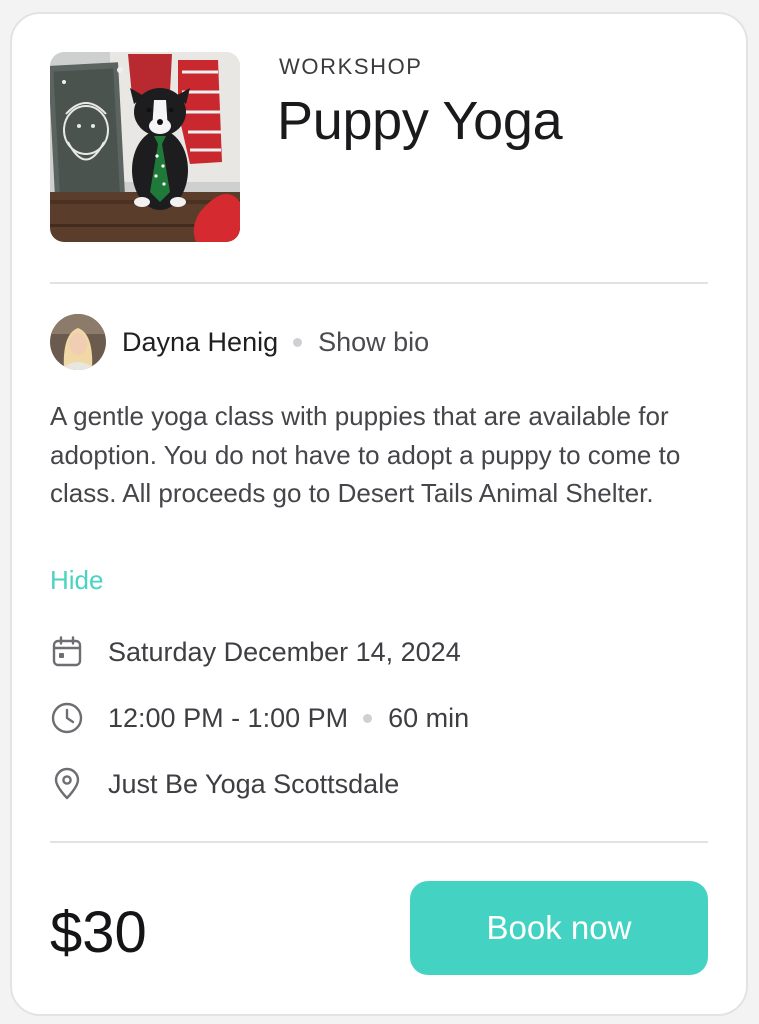 This screenshot has height=1024, width=759. What do you see at coordinates (200, 342) in the screenshot?
I see `instructor-name: Dayna Henig` at bounding box center [200, 342].